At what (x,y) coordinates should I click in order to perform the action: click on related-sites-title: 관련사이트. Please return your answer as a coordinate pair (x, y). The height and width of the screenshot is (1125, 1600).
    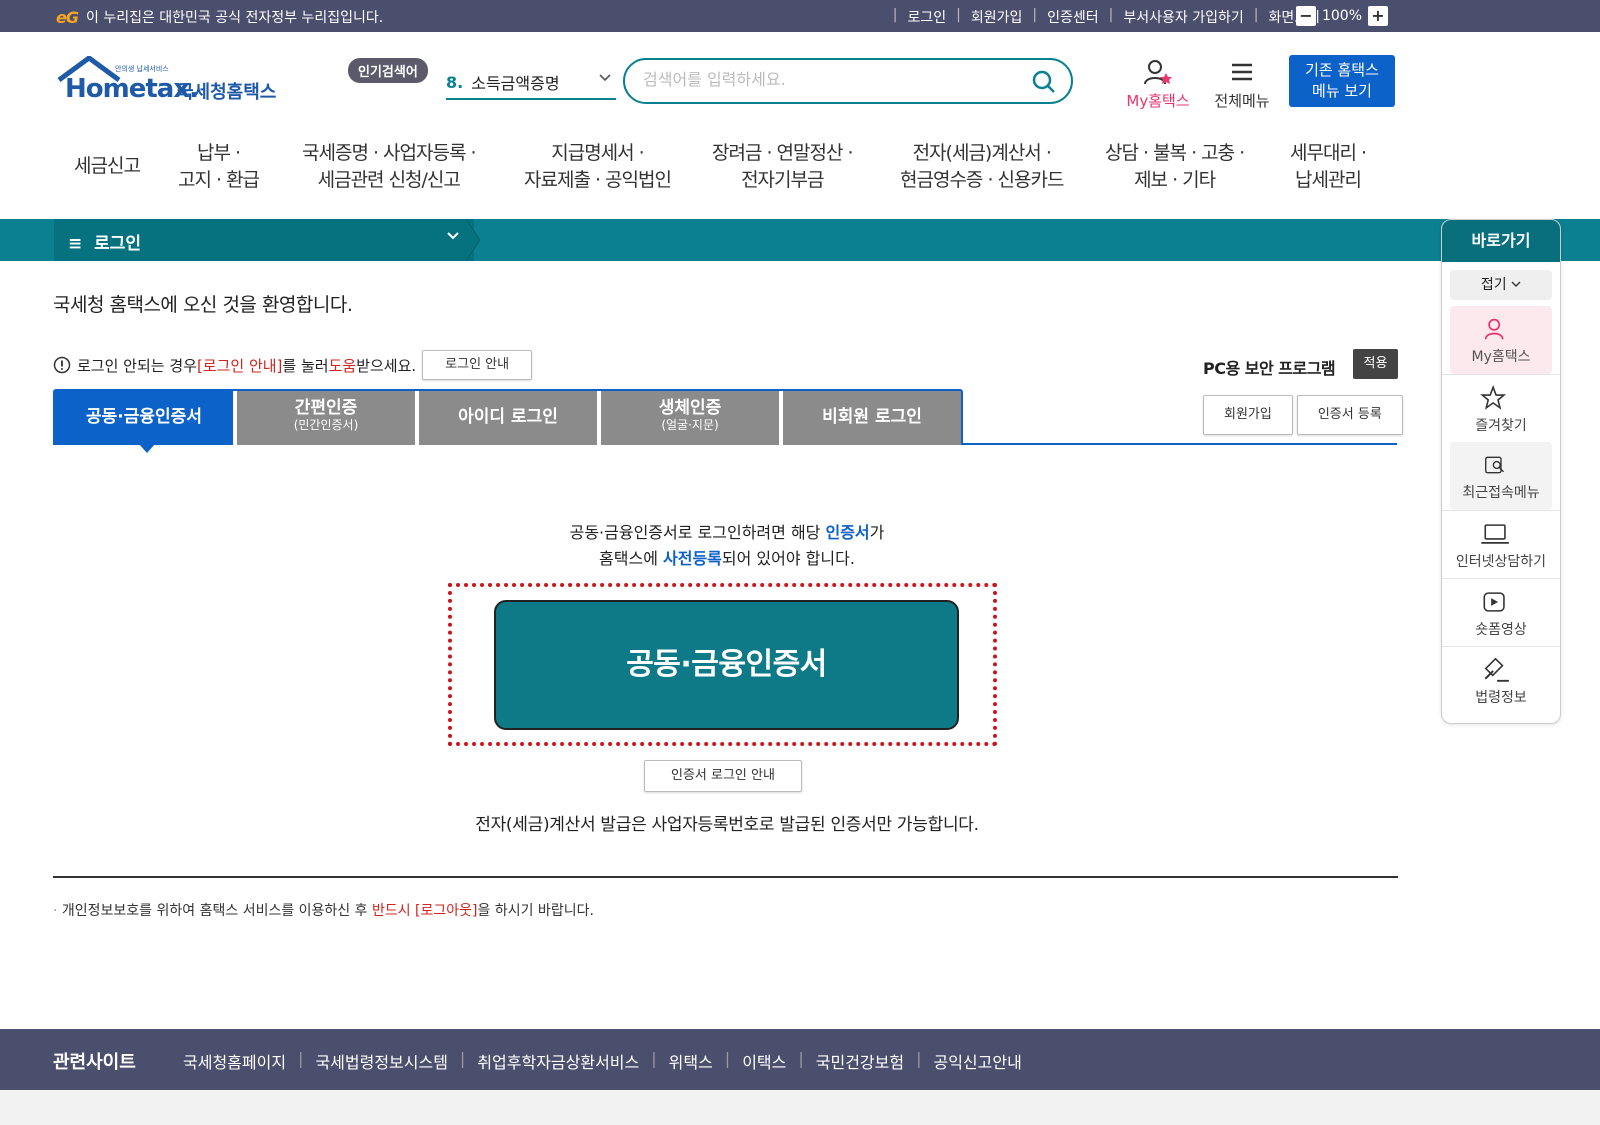
    Looking at the image, I should click on (94, 1062).